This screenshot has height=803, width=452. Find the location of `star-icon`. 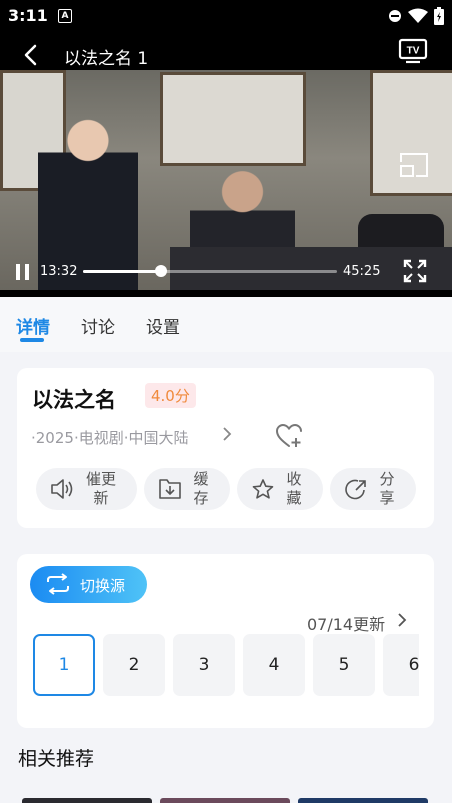

star-icon is located at coordinates (263, 489).